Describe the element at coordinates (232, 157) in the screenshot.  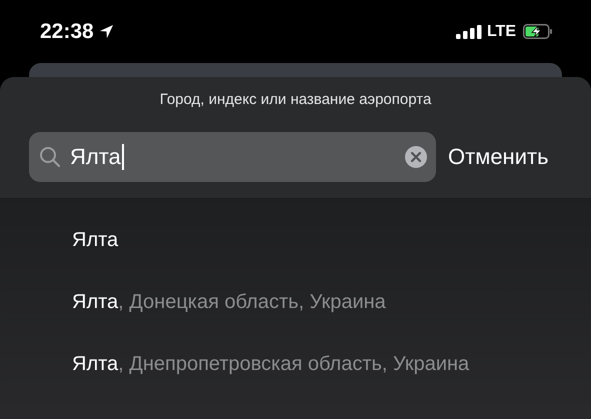
I see `search-field: Ялта` at that location.